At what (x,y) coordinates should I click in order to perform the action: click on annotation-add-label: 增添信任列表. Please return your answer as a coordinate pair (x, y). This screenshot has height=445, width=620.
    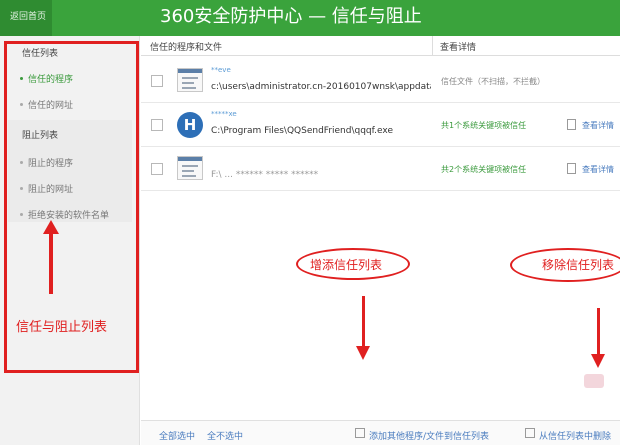
    Looking at the image, I should click on (346, 265).